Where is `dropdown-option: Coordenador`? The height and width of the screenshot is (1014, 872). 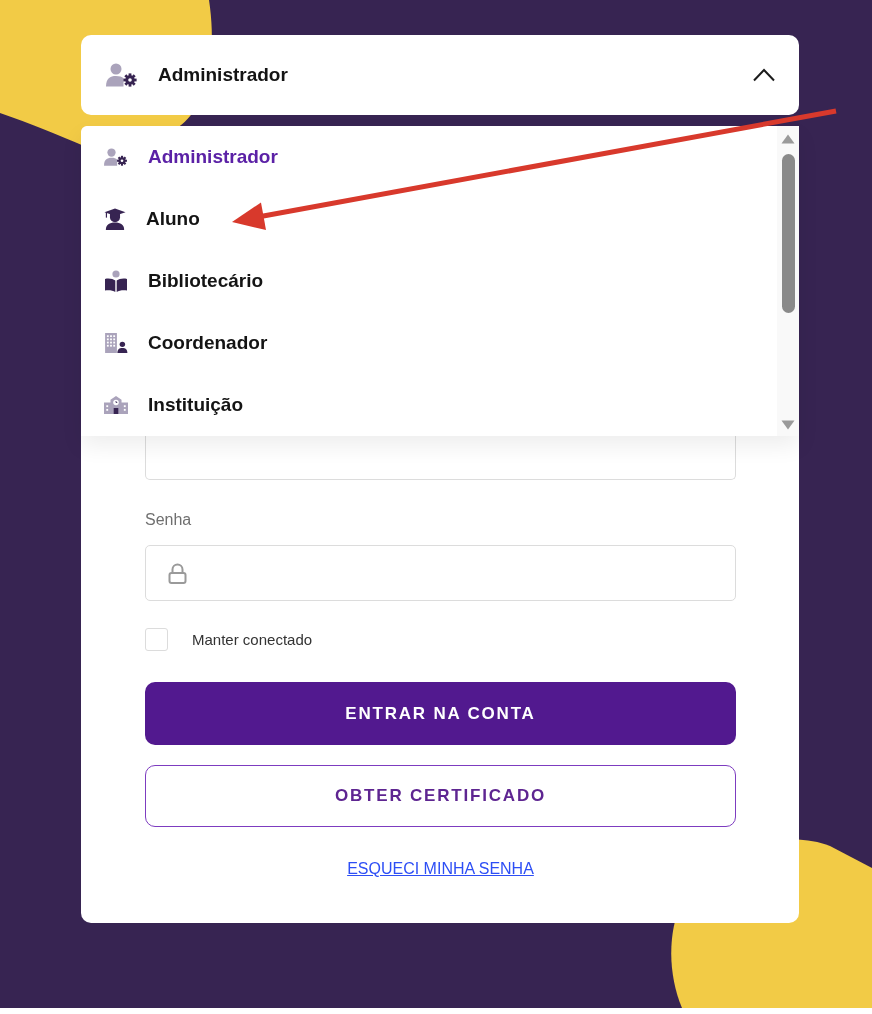 dropdown-option: Coordenador is located at coordinates (429, 343).